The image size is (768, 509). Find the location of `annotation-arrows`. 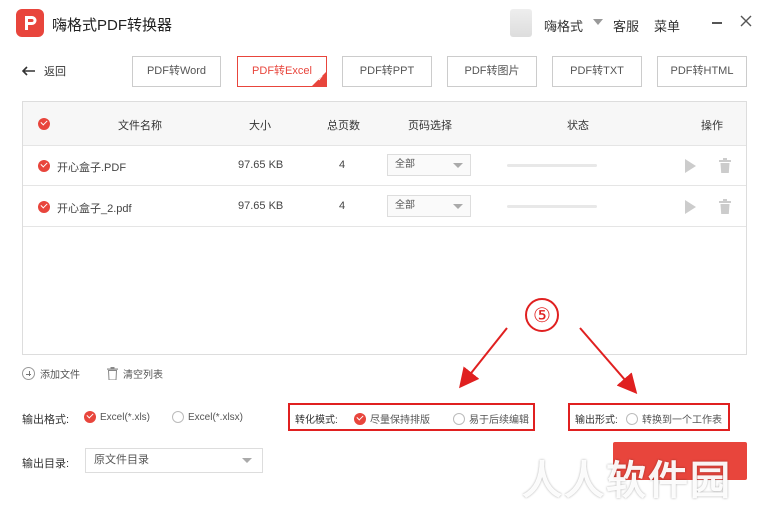

annotation-arrows is located at coordinates (548, 361).